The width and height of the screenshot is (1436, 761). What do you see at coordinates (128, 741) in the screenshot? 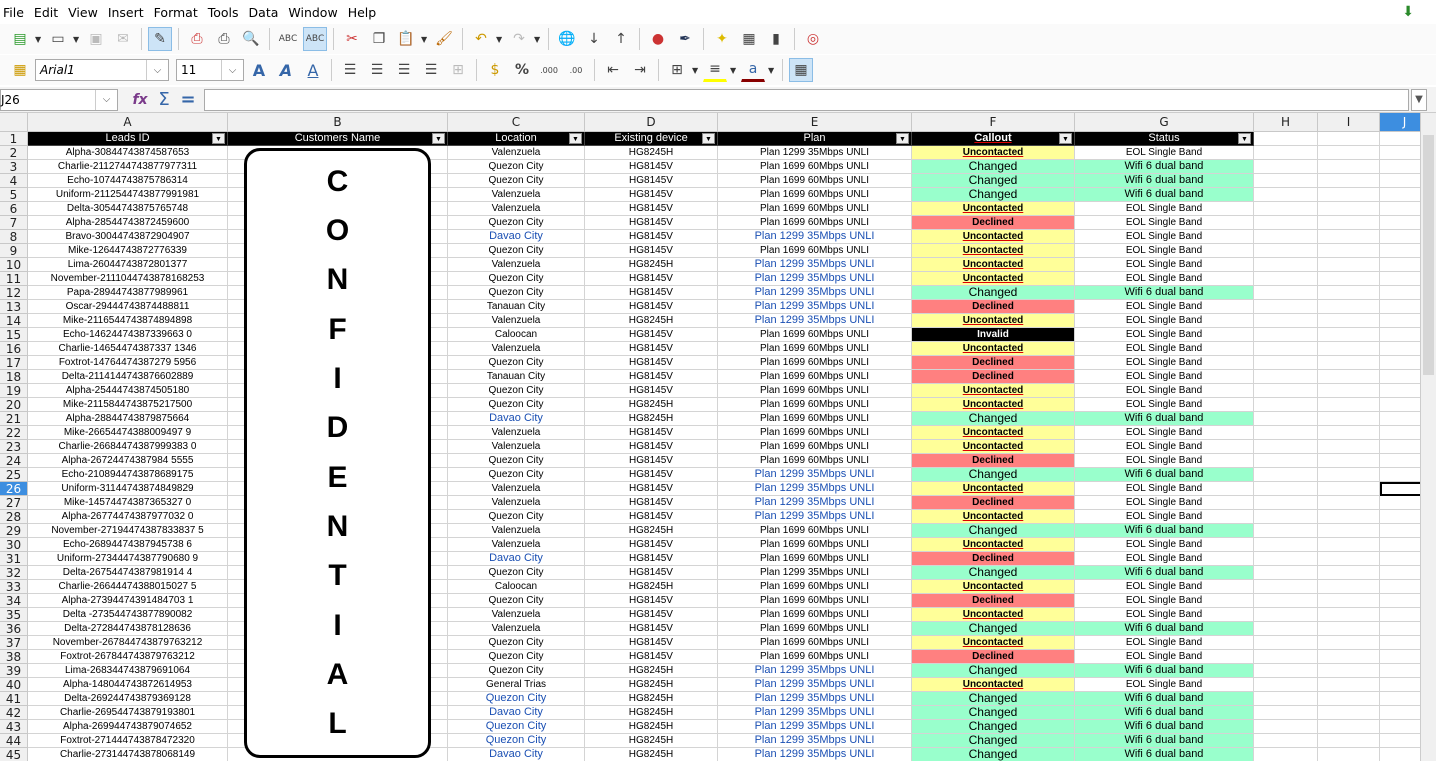
I see `leads-id-cell: Foxtrot-271444743878472320` at bounding box center [128, 741].